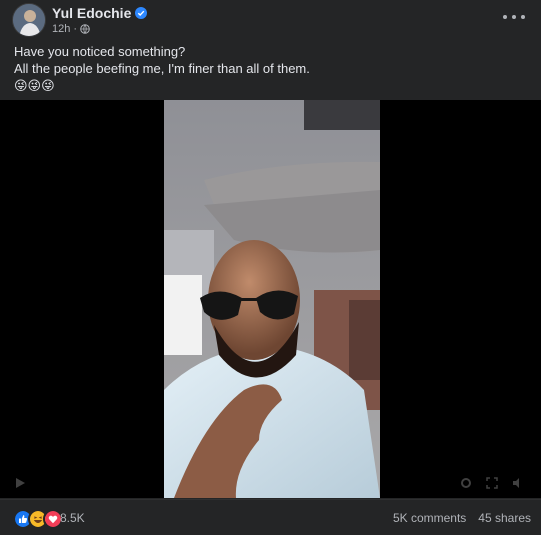  Describe the element at coordinates (20, 483) in the screenshot. I see `play-icon` at that location.